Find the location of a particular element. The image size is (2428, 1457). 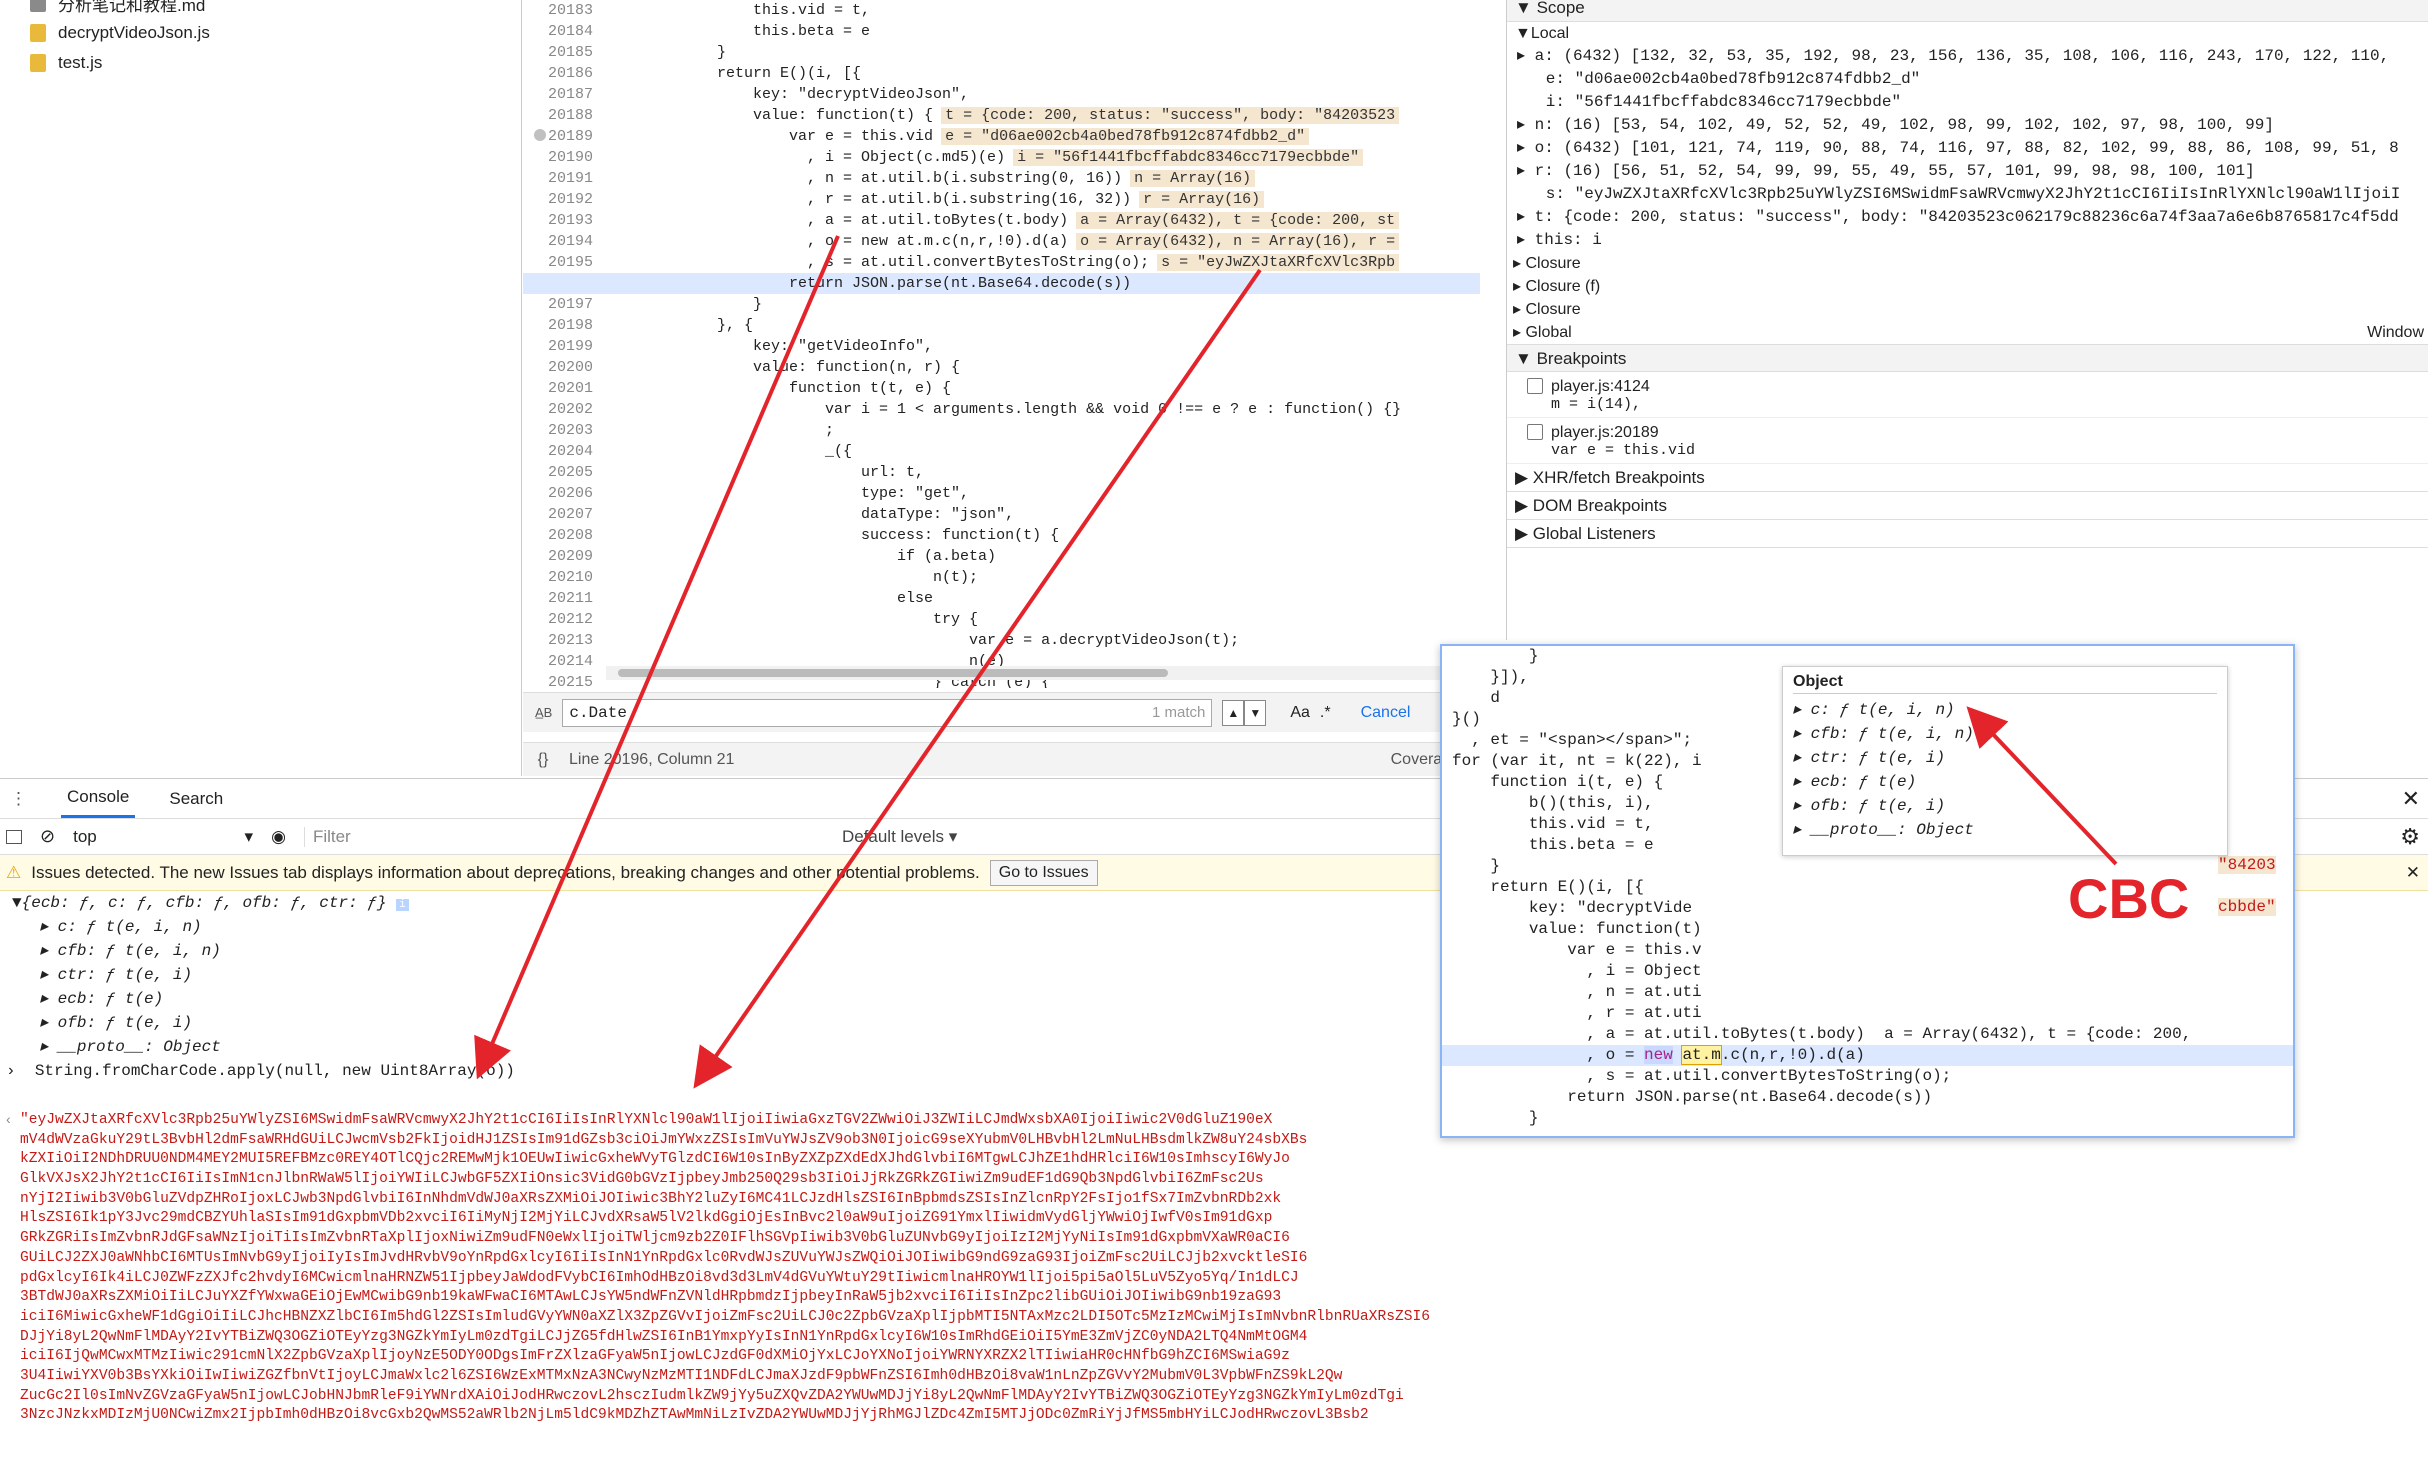

breakpoints-header: ▼ Breakpoints is located at coordinates (1967, 358).